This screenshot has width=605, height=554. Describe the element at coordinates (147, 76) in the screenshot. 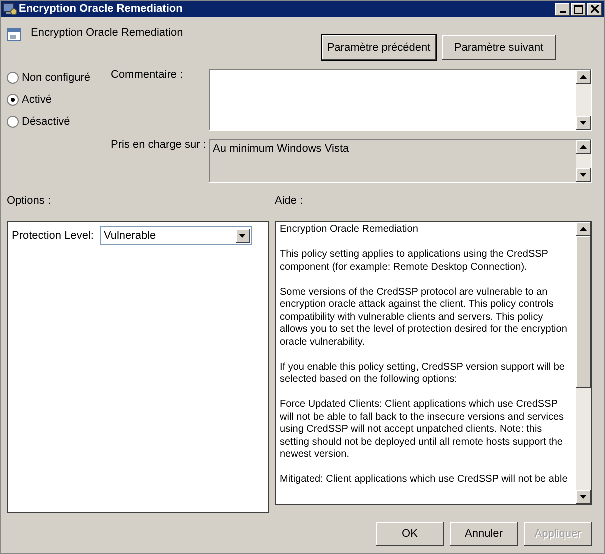

I see `comment-label: Commentaire :` at that location.